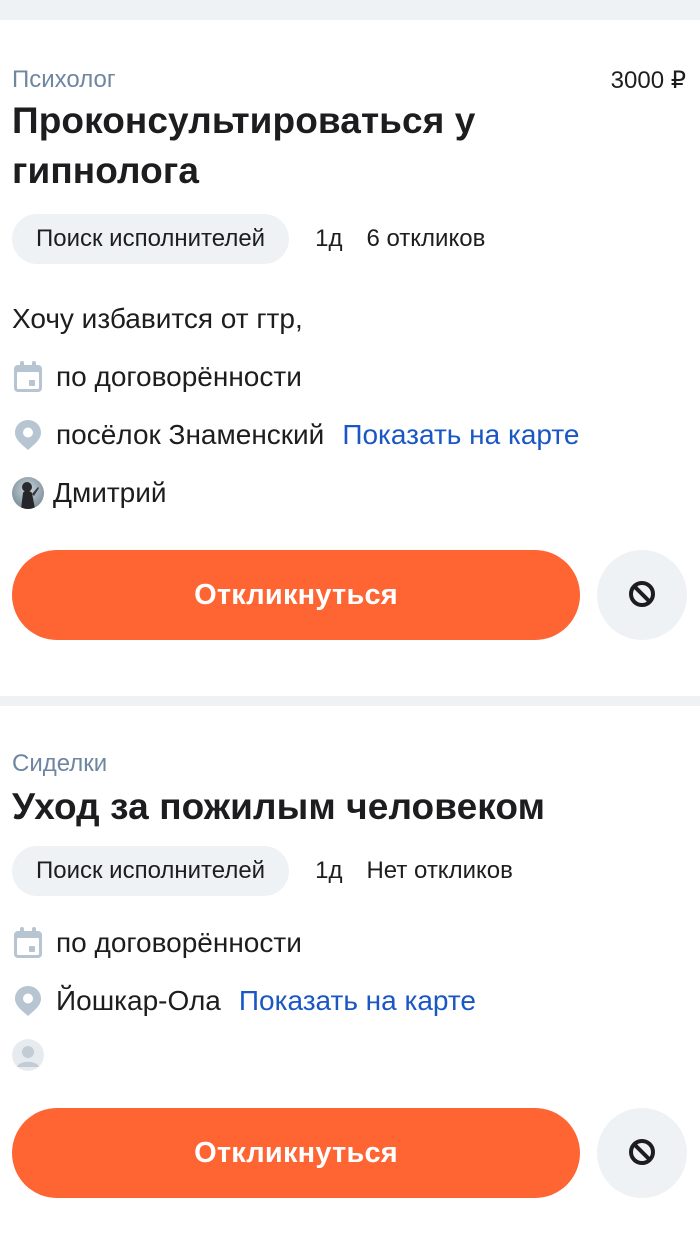  Describe the element at coordinates (28, 493) in the screenshot. I see `avatar` at that location.